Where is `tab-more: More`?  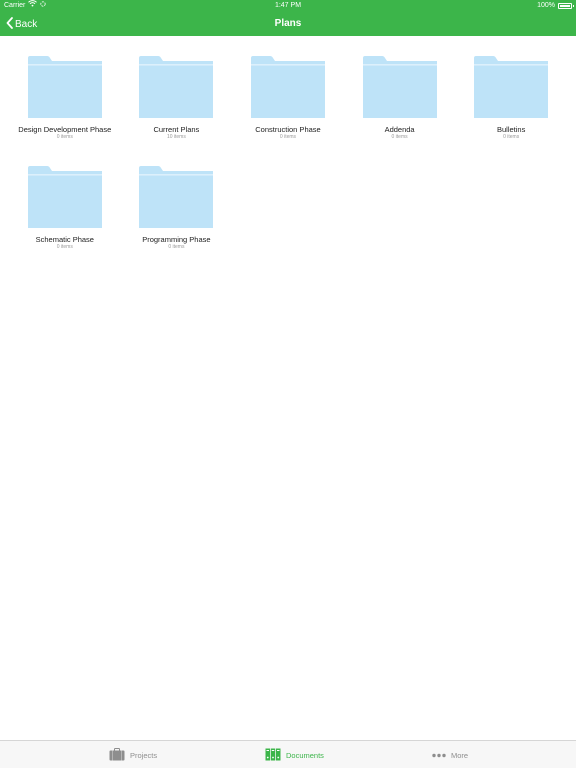 tab-more: More is located at coordinates (450, 754).